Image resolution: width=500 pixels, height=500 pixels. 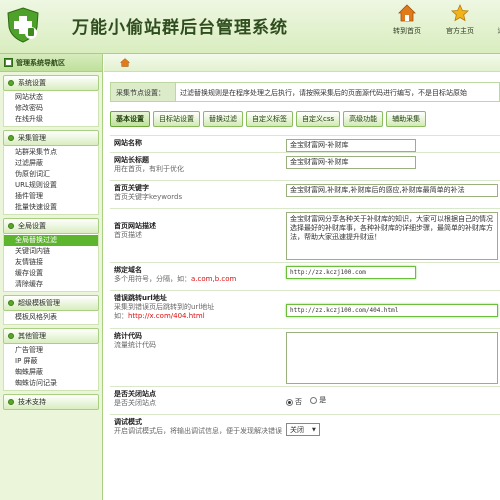 I want to click on sidebar-item-ads: 广告管理, so click(x=51, y=350).